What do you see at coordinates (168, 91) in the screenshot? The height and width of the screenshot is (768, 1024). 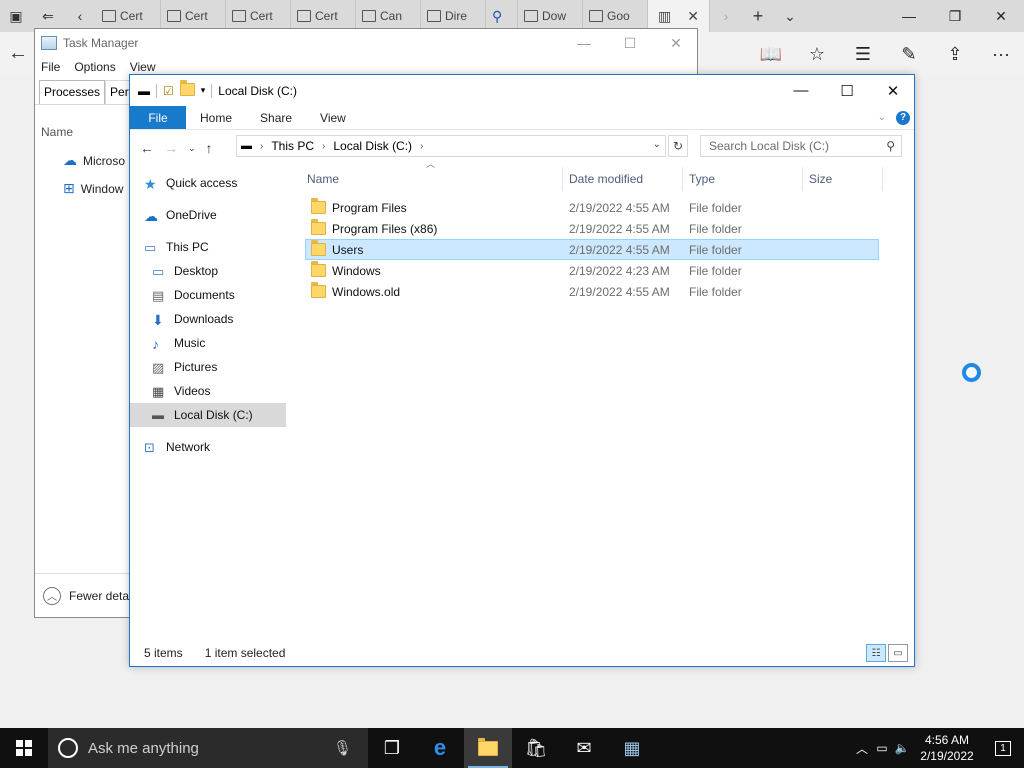 I see `properties-icon: ☑` at bounding box center [168, 91].